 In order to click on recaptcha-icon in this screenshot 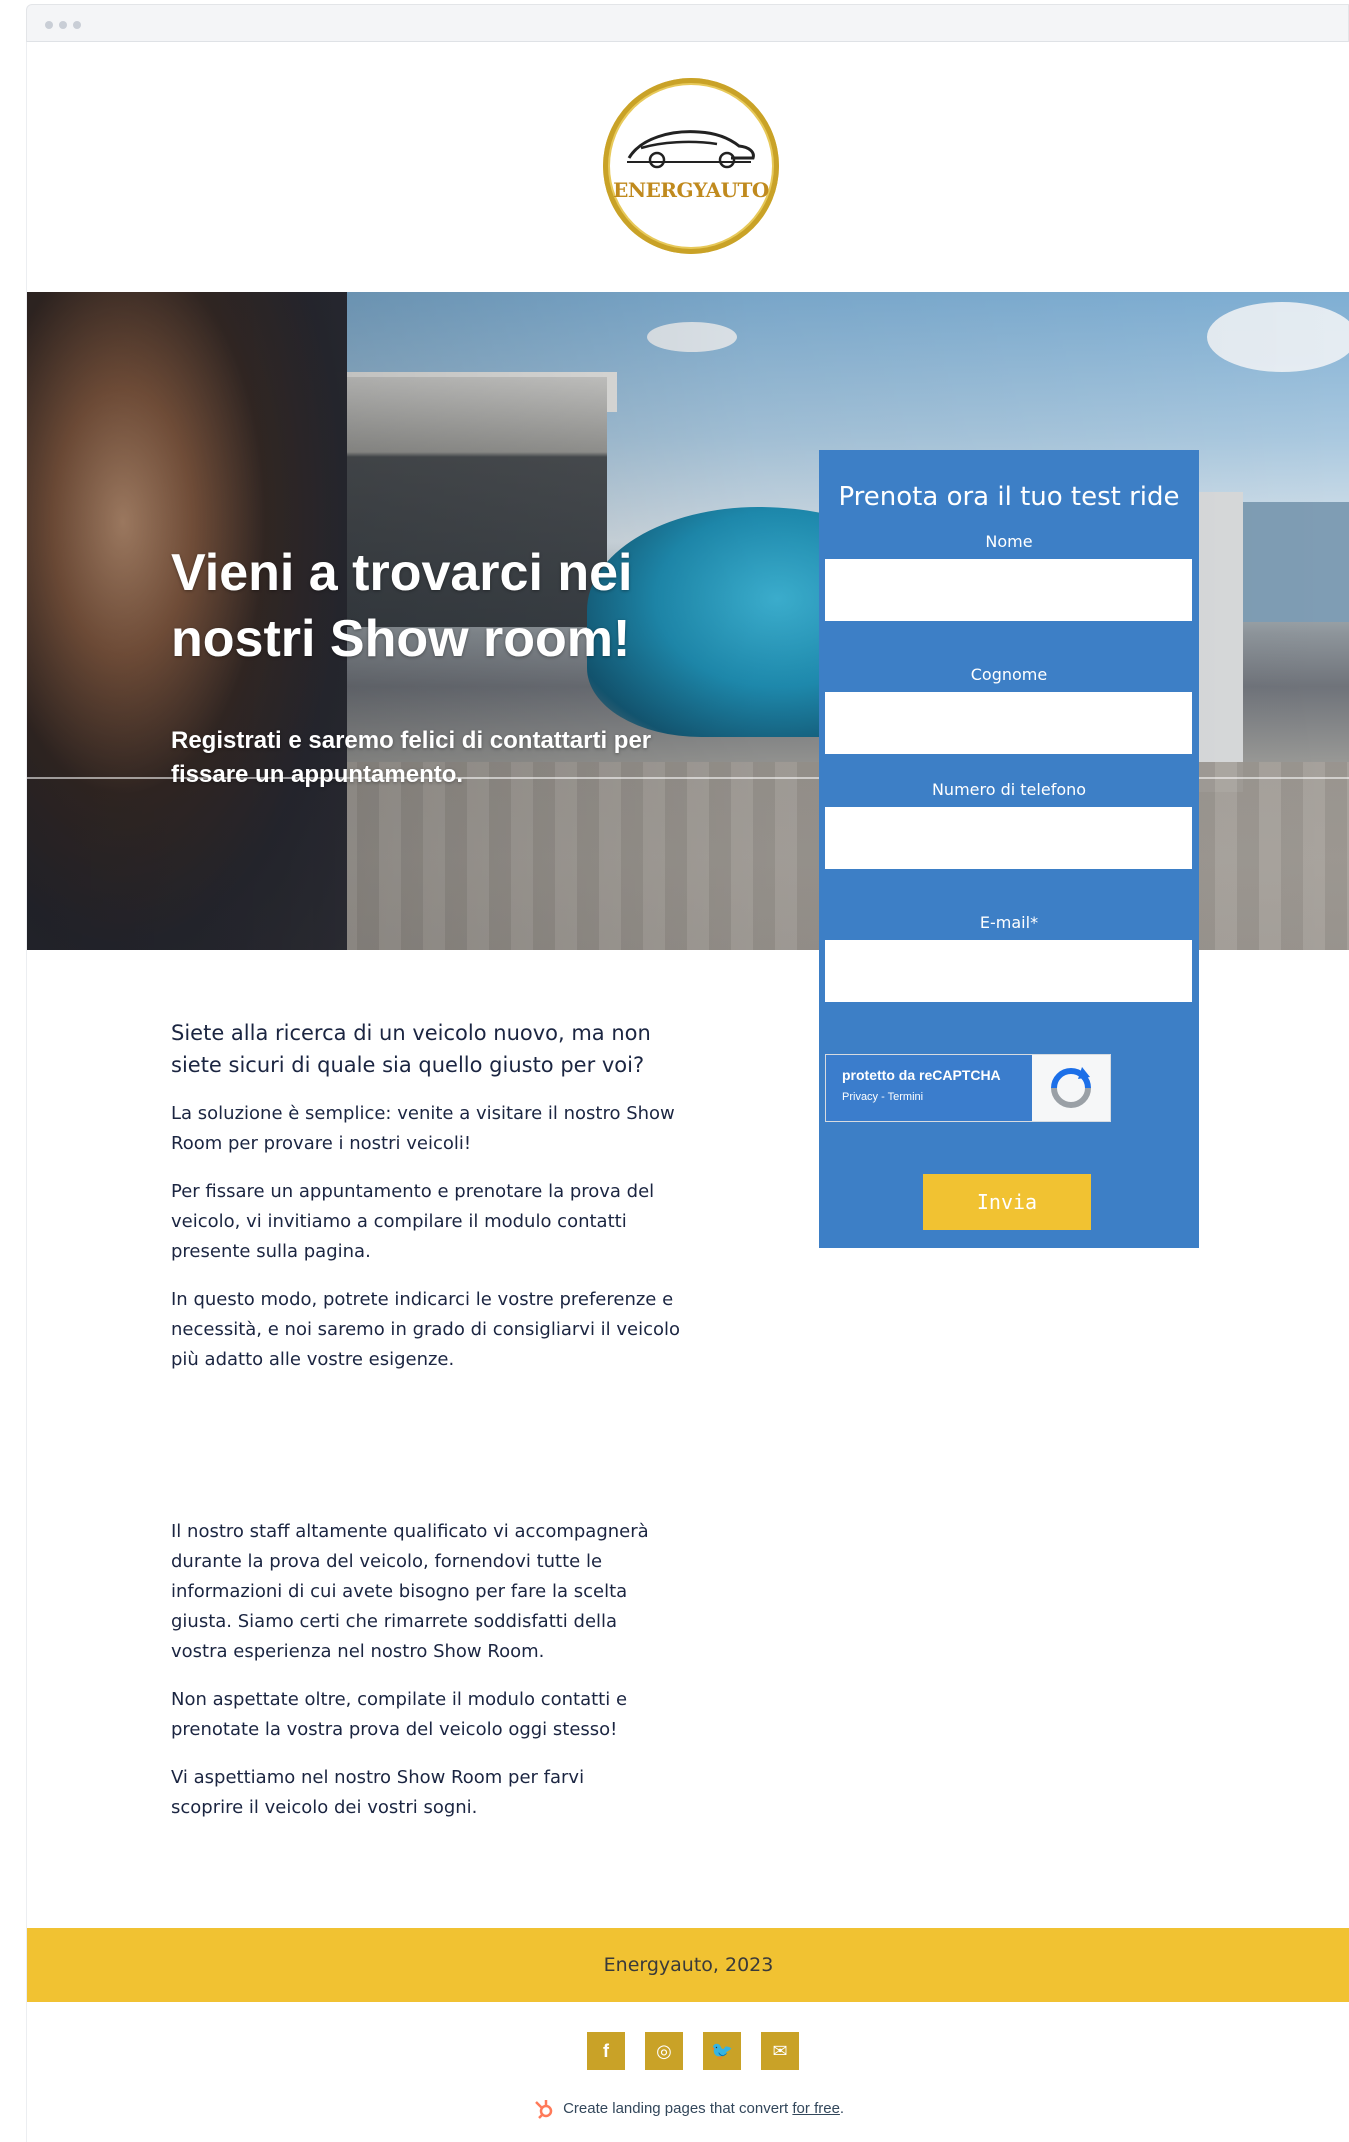, I will do `click(1071, 1088)`.